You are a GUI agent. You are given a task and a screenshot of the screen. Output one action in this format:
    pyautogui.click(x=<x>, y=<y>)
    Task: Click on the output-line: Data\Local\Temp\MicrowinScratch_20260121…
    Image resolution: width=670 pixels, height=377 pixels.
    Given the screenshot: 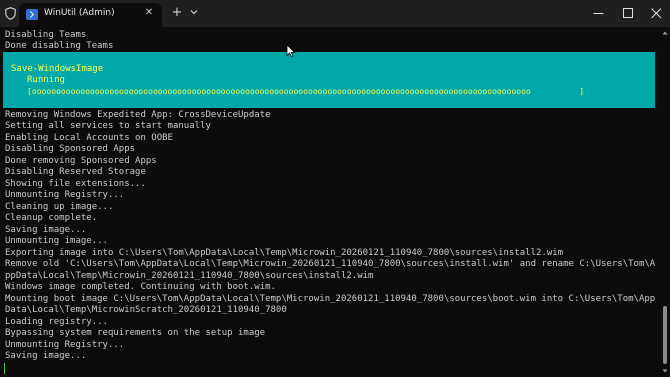 What is the action you would take?
    pyautogui.click(x=146, y=310)
    